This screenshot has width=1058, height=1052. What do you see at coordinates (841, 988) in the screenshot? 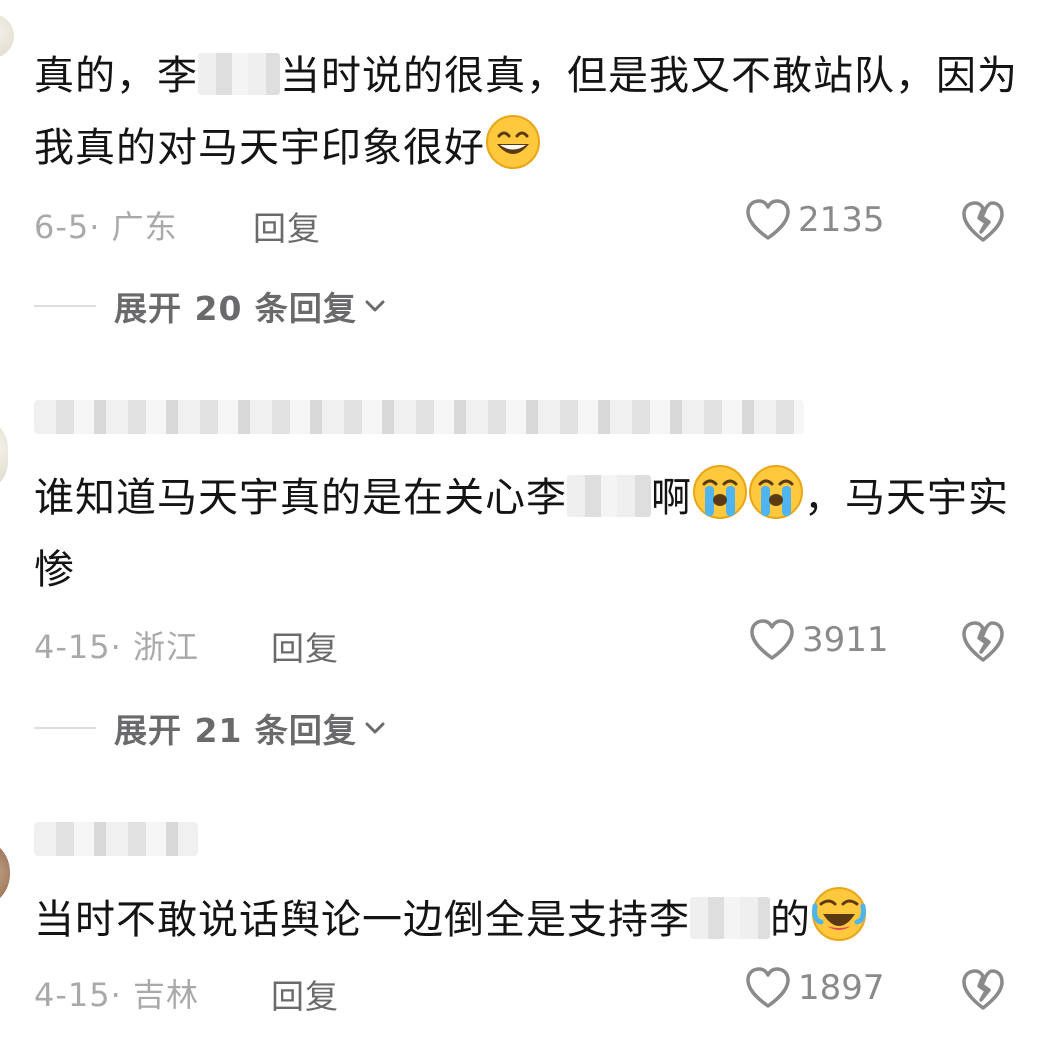
I see `like-count: 1897` at bounding box center [841, 988].